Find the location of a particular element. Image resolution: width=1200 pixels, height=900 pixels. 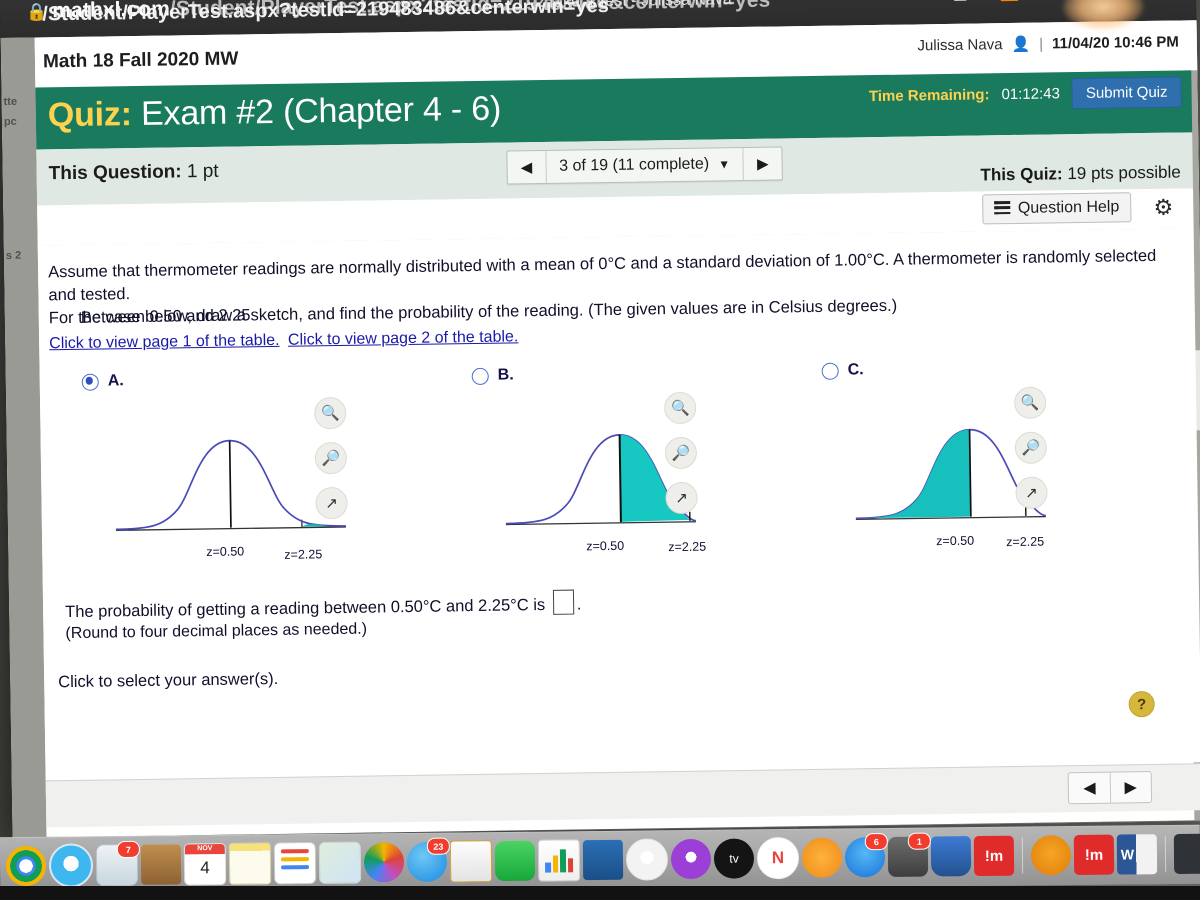

behind-fragment-3: s 2 is located at coordinates (13, 255).